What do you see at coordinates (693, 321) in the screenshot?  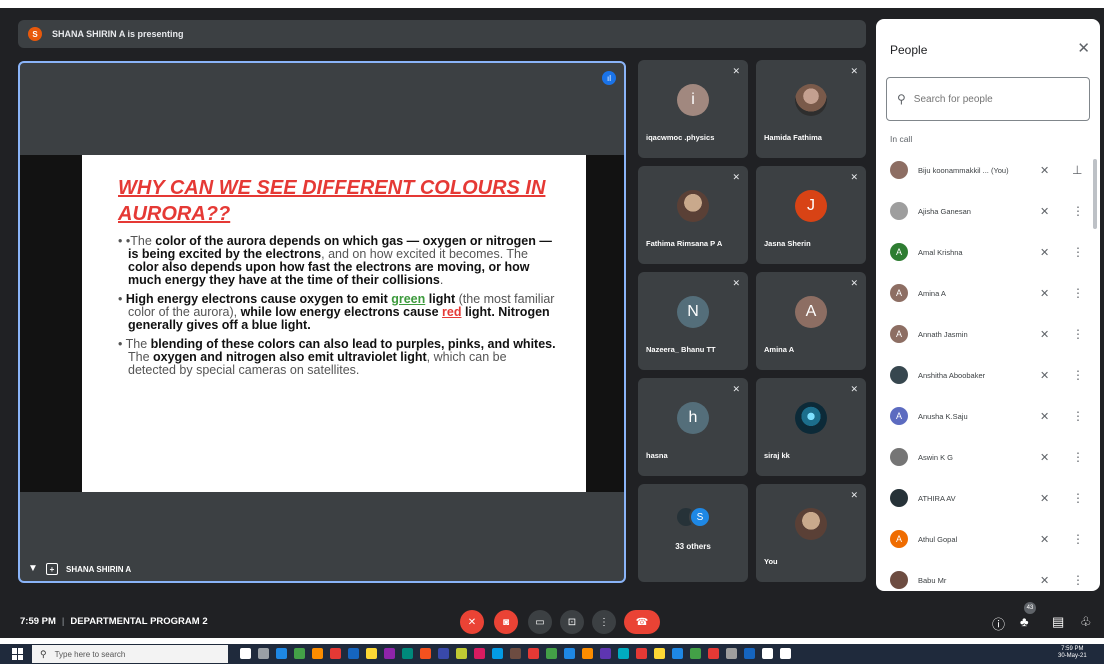 I see `participant-tile: ✕ N Nazeera_ Bhanu TT` at bounding box center [693, 321].